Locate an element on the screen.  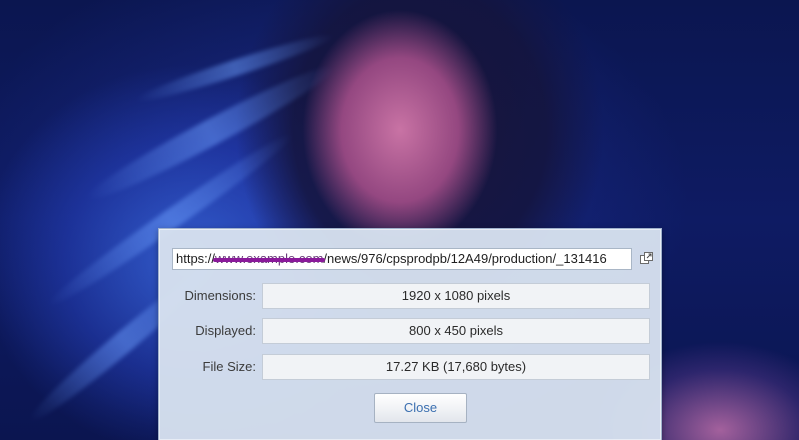
displayed-value: 800 x 450 pixels is located at coordinates (456, 331).